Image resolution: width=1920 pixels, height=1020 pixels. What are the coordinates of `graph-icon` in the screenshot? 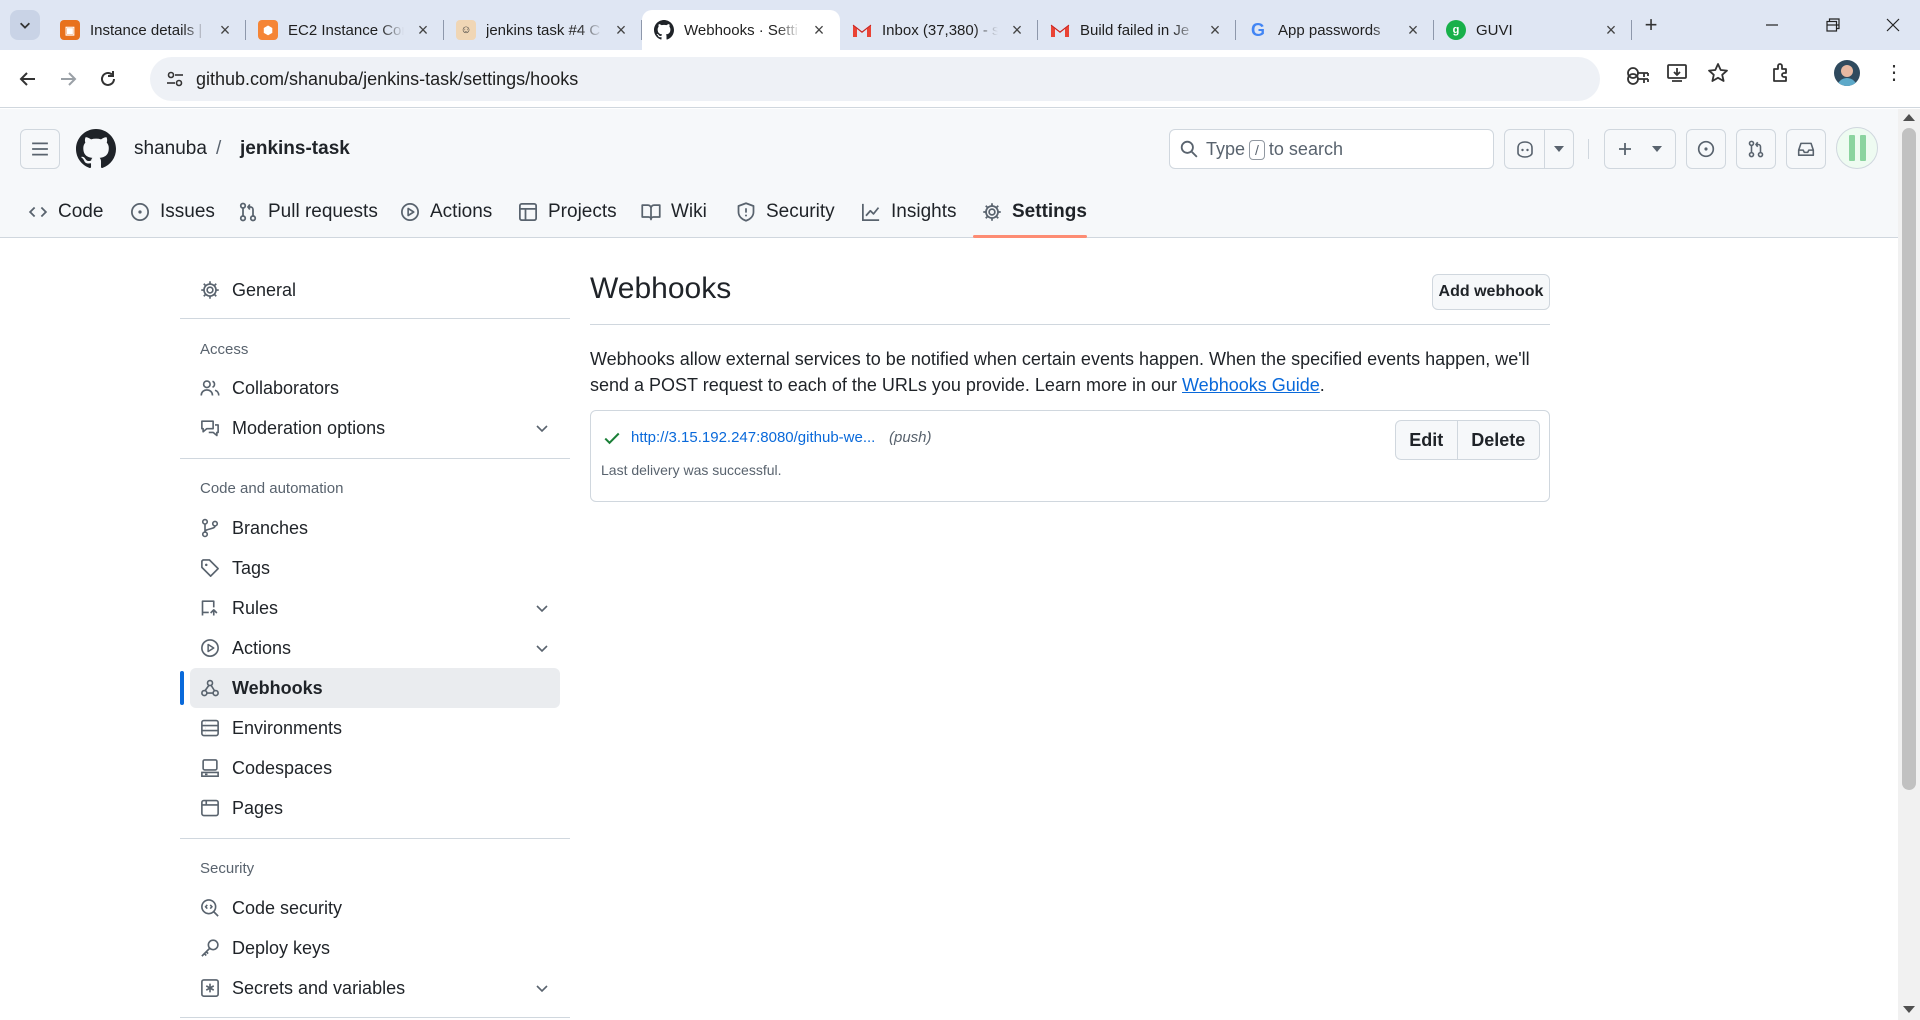 It's located at (871, 212).